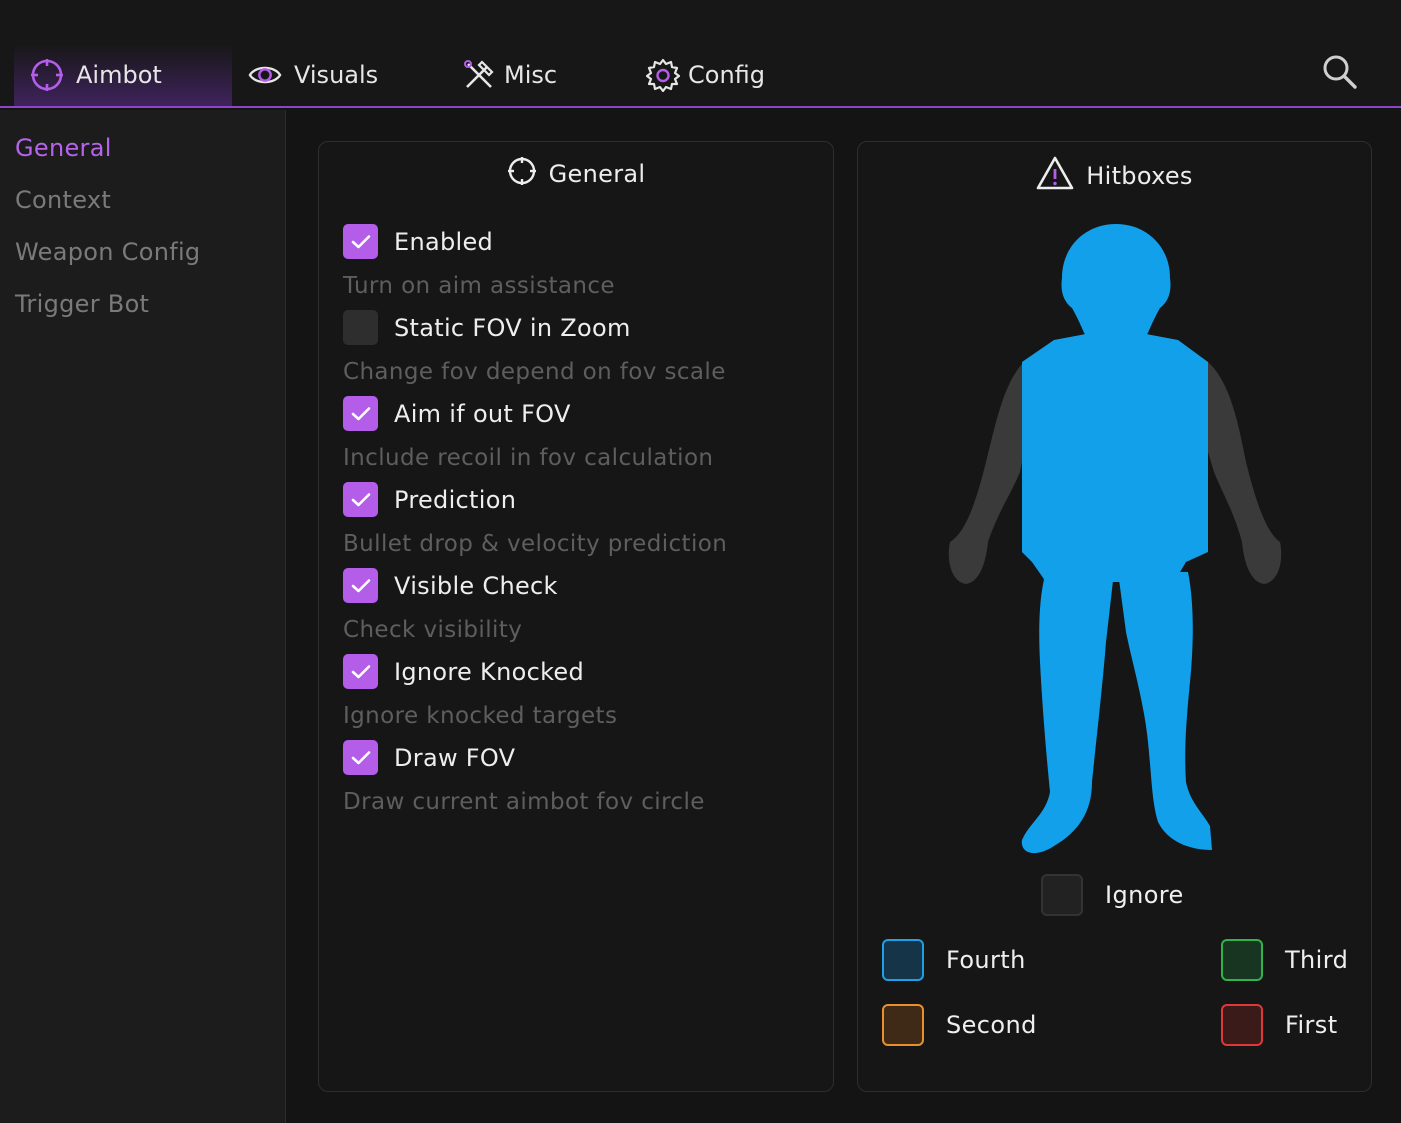 This screenshot has height=1123, width=1401. What do you see at coordinates (482, 413) in the screenshot?
I see `option-label: Aim if out FOV` at bounding box center [482, 413].